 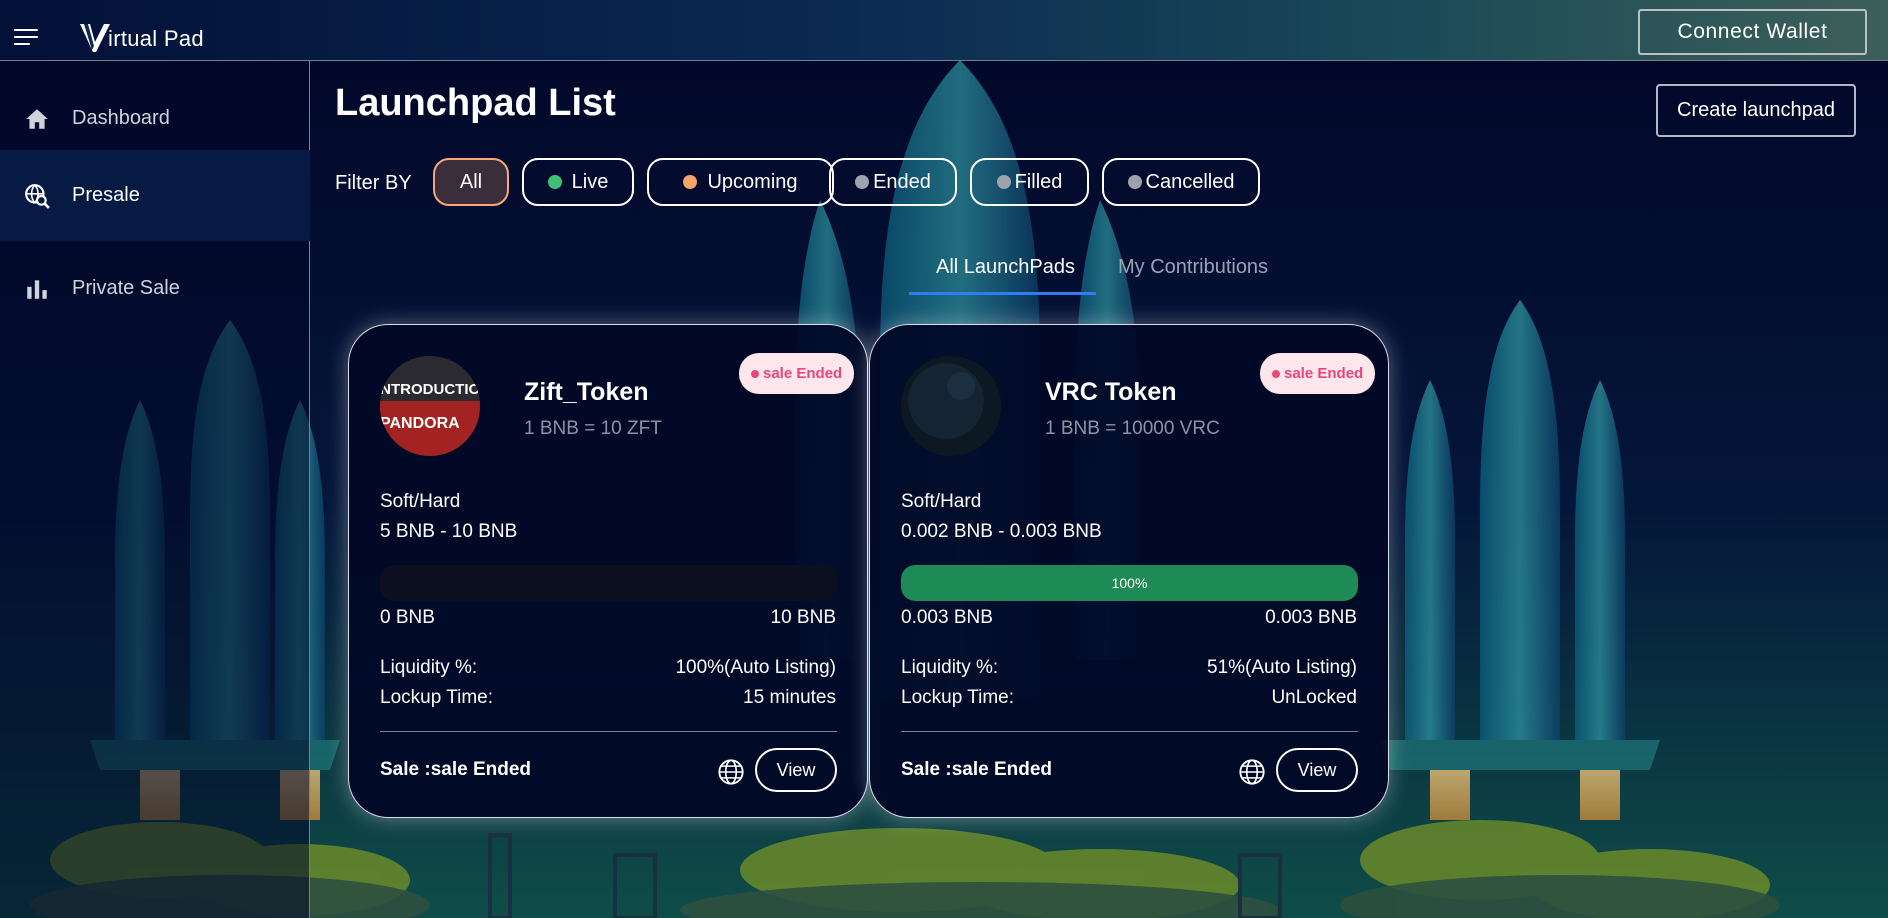 What do you see at coordinates (420, 423) in the screenshot?
I see `avatar-text-line-2: PANDORA` at bounding box center [420, 423].